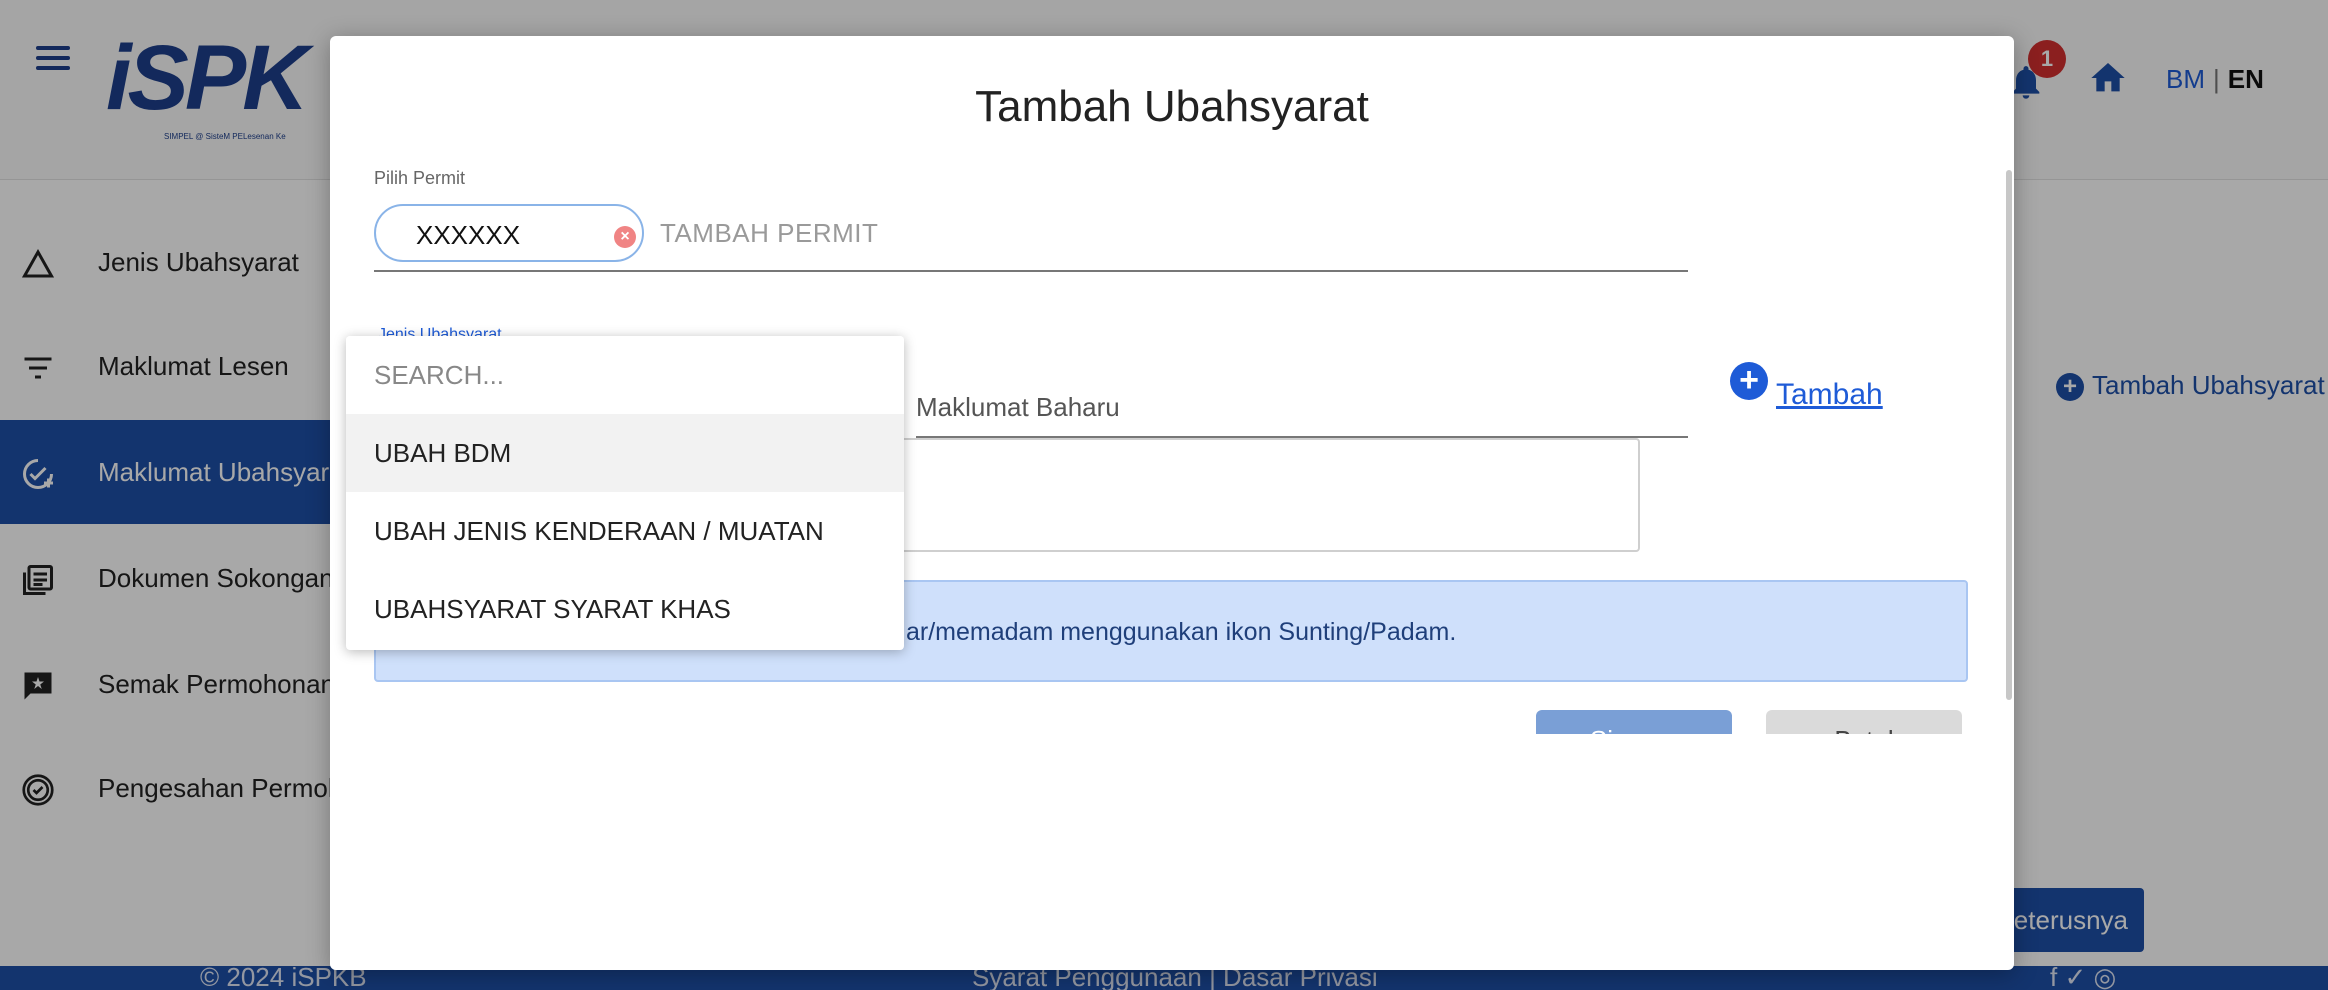 This screenshot has width=2328, height=990. Describe the element at coordinates (468, 235) in the screenshot. I see `permit-chip-value: XXXXXX` at that location.